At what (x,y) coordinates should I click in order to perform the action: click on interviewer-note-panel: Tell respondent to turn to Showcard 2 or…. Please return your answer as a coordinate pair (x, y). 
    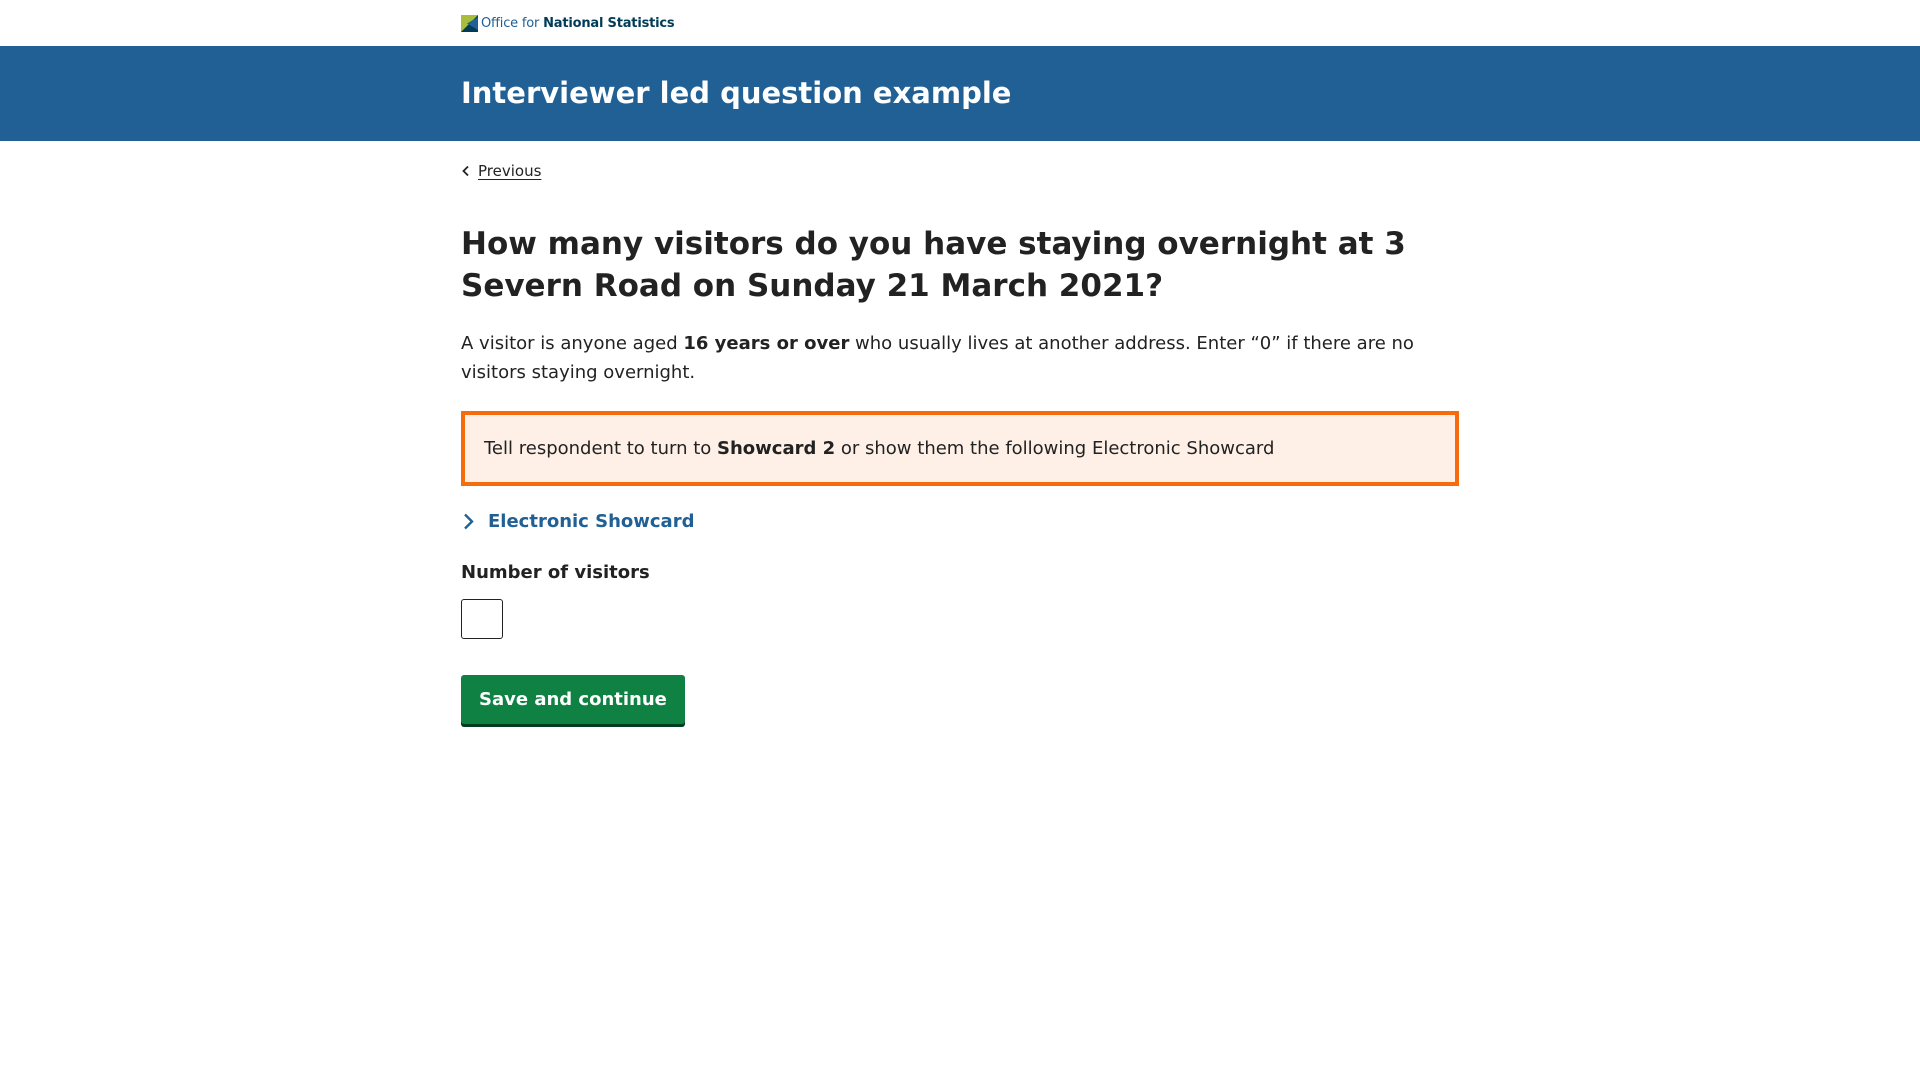
    Looking at the image, I should click on (960, 448).